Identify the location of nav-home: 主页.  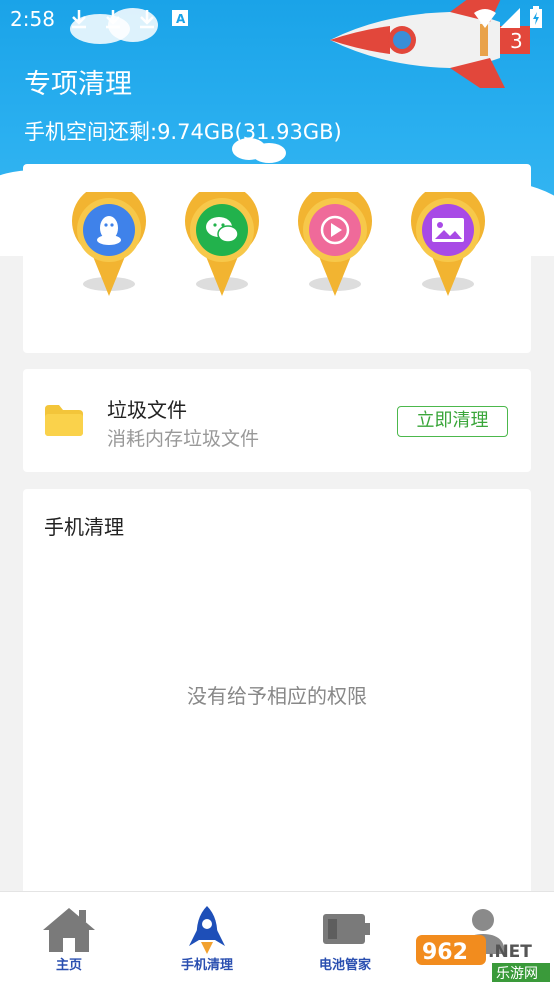
(69, 938).